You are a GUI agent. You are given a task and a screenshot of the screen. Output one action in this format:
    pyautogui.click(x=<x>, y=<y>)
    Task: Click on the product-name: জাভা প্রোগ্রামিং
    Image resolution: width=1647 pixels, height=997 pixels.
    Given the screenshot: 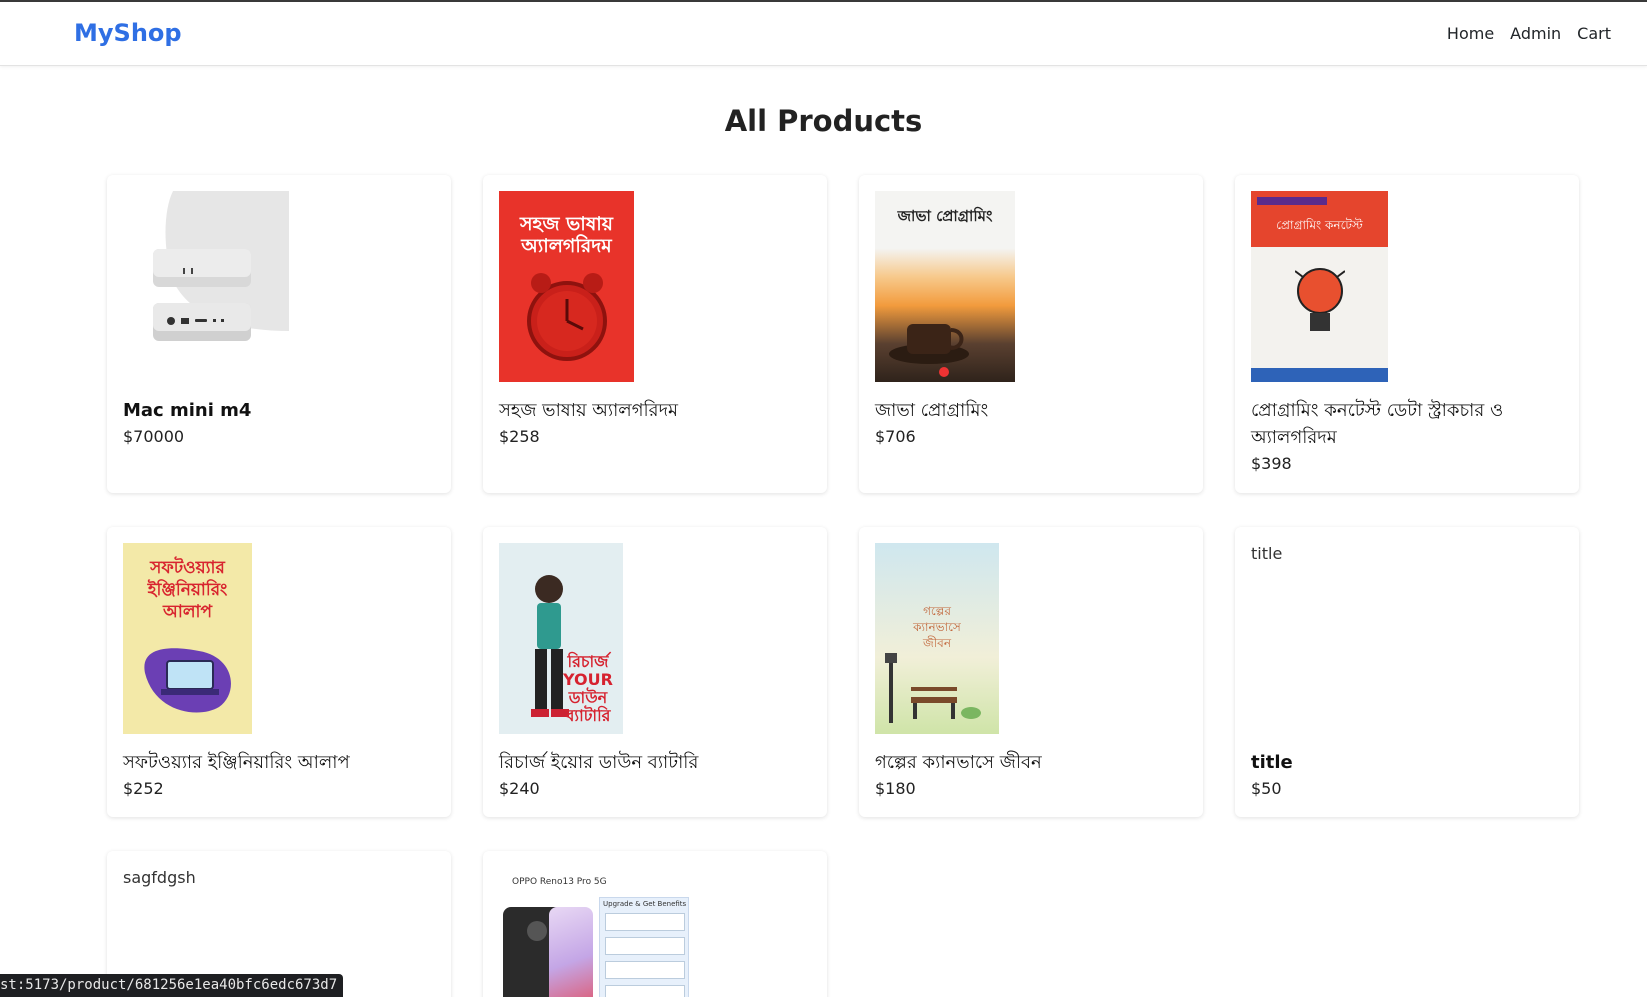 What is the action you would take?
    pyautogui.click(x=1032, y=410)
    